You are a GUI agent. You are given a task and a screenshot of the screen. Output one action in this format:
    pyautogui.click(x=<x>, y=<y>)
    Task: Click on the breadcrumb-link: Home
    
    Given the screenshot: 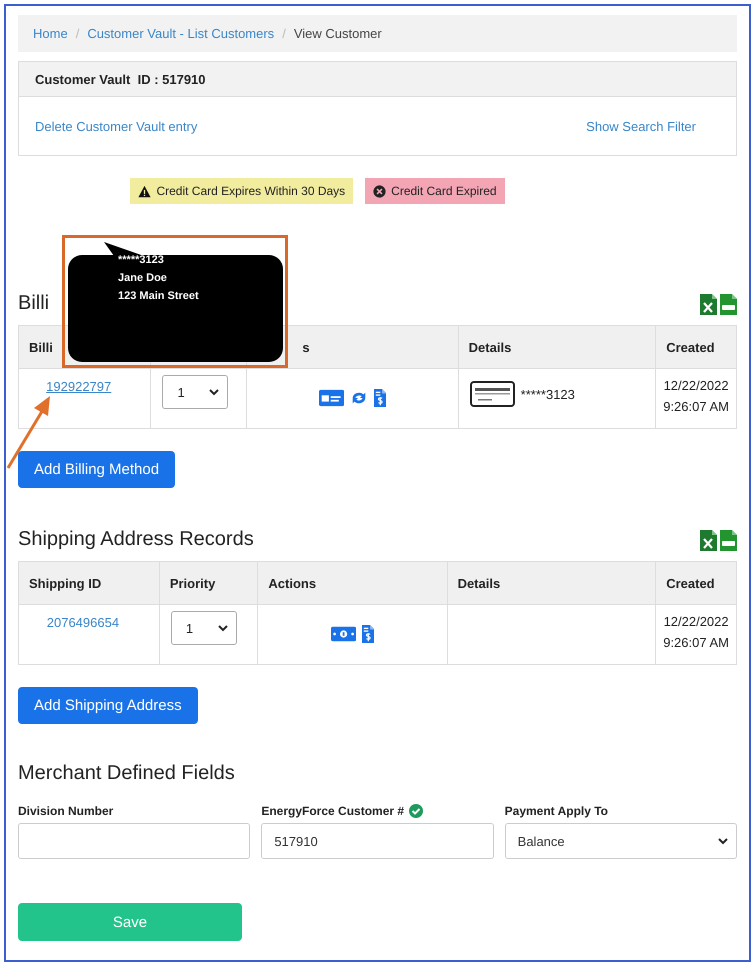 What is the action you would take?
    pyautogui.click(x=50, y=33)
    